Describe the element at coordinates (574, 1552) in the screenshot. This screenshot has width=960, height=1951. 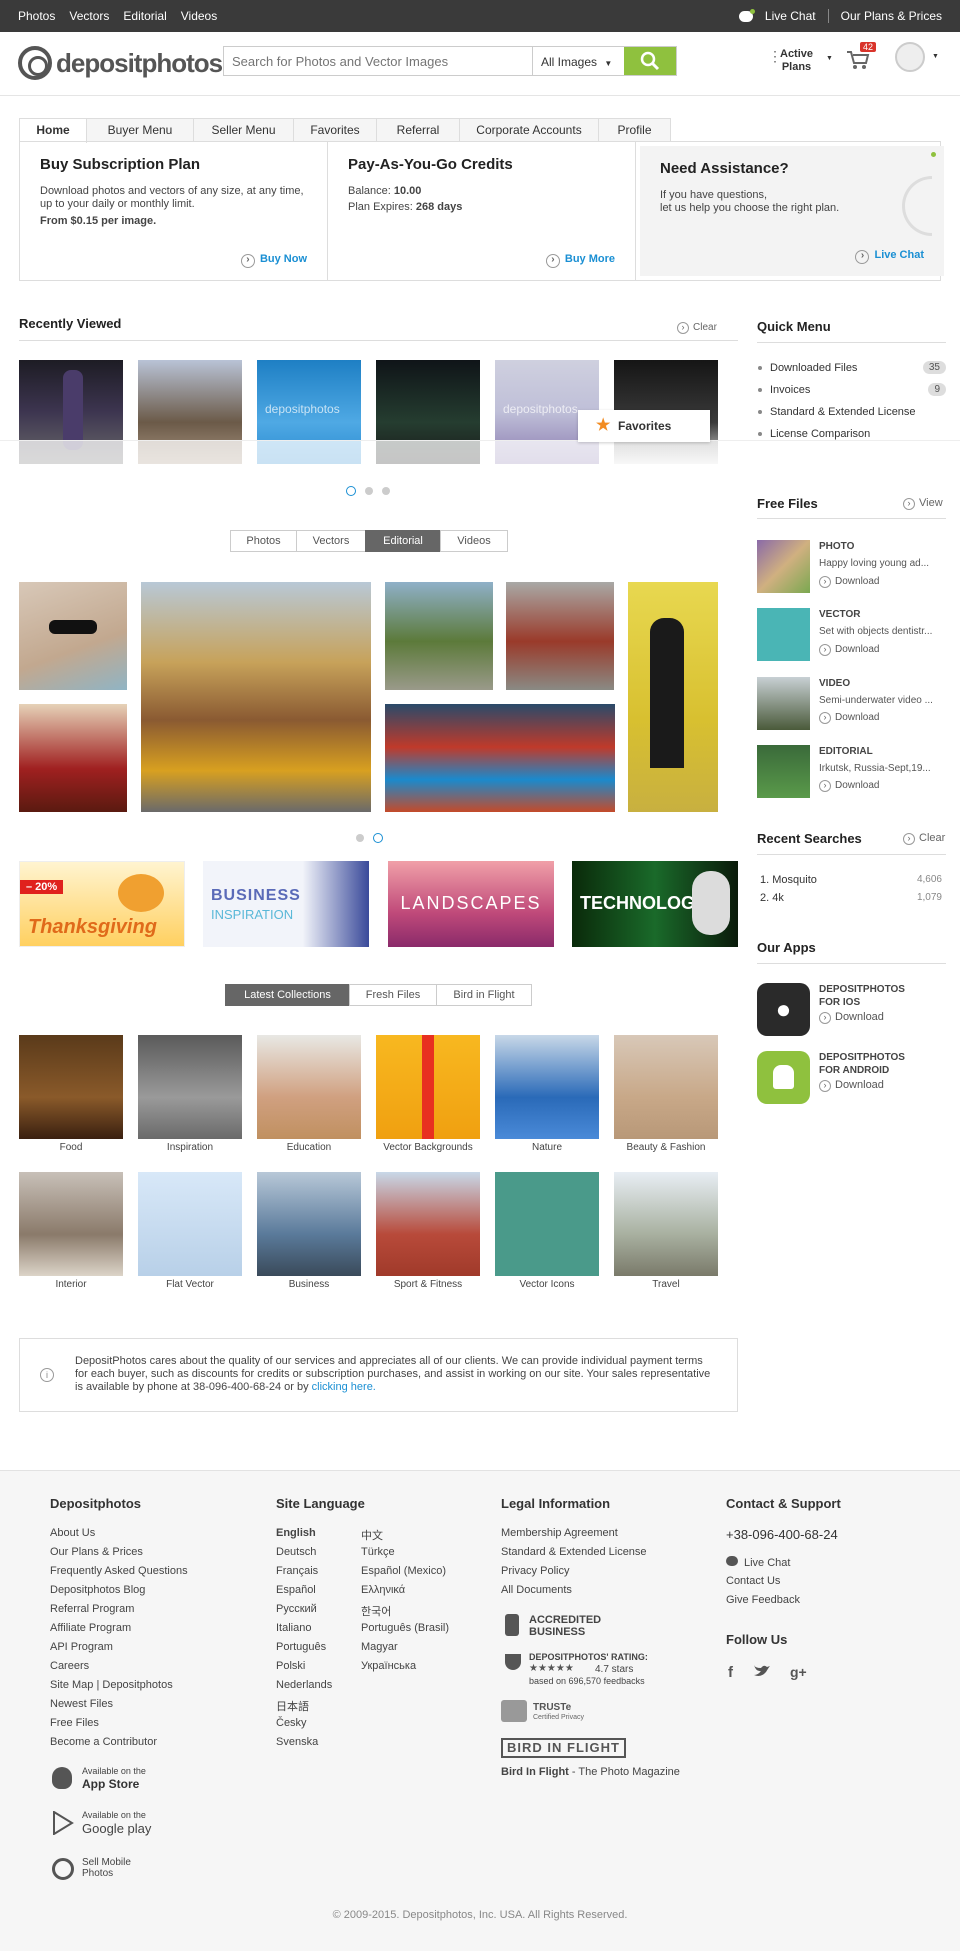
I see `footer-link: Standard & Extended License` at that location.